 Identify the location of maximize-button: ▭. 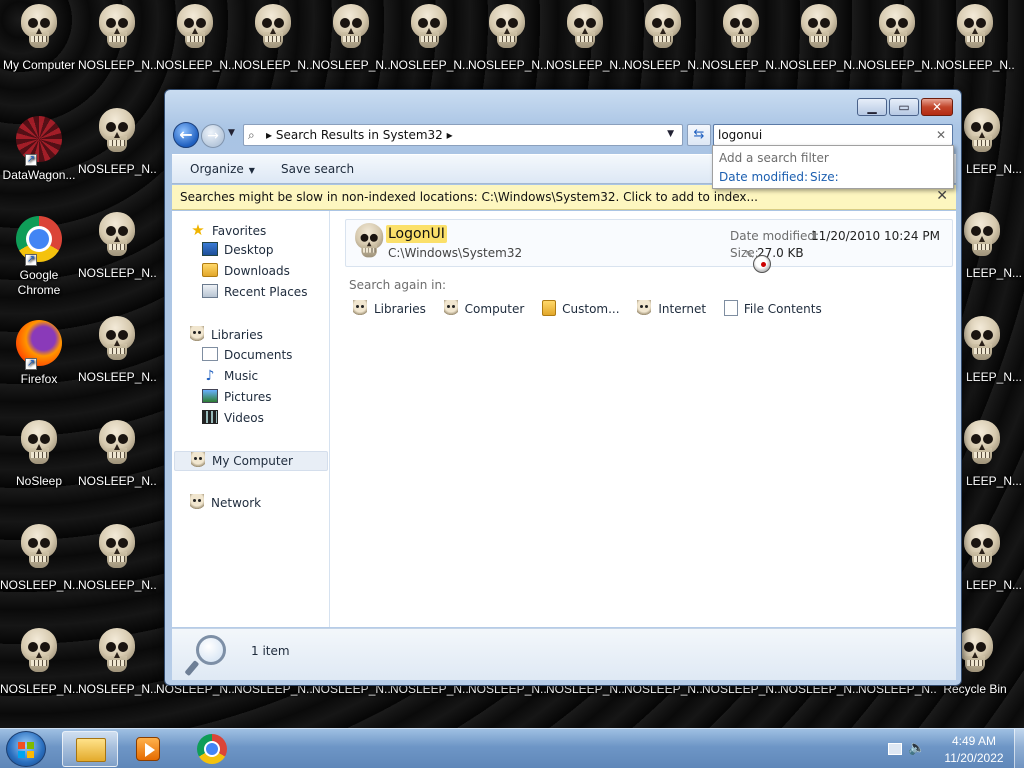
(904, 107).